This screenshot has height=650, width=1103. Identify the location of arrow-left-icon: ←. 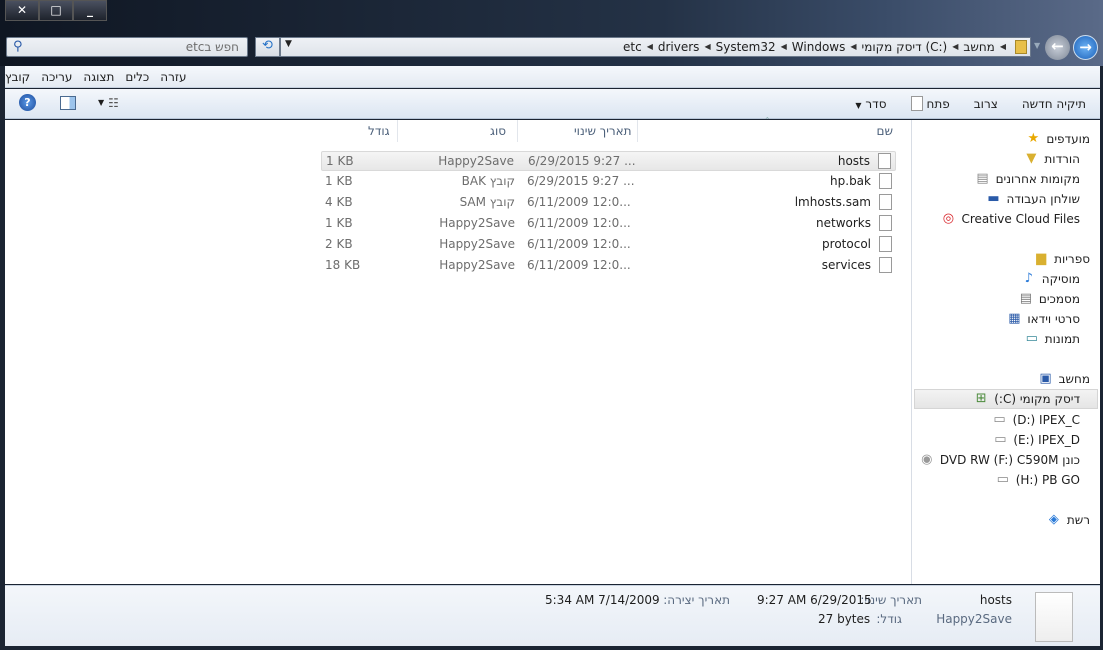
(1057, 46).